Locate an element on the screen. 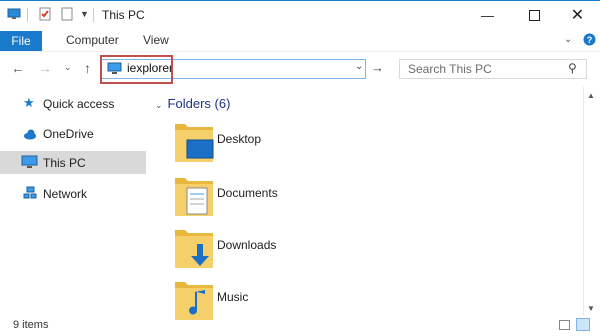 The image size is (600, 336). help-icon: ? is located at coordinates (589, 39).